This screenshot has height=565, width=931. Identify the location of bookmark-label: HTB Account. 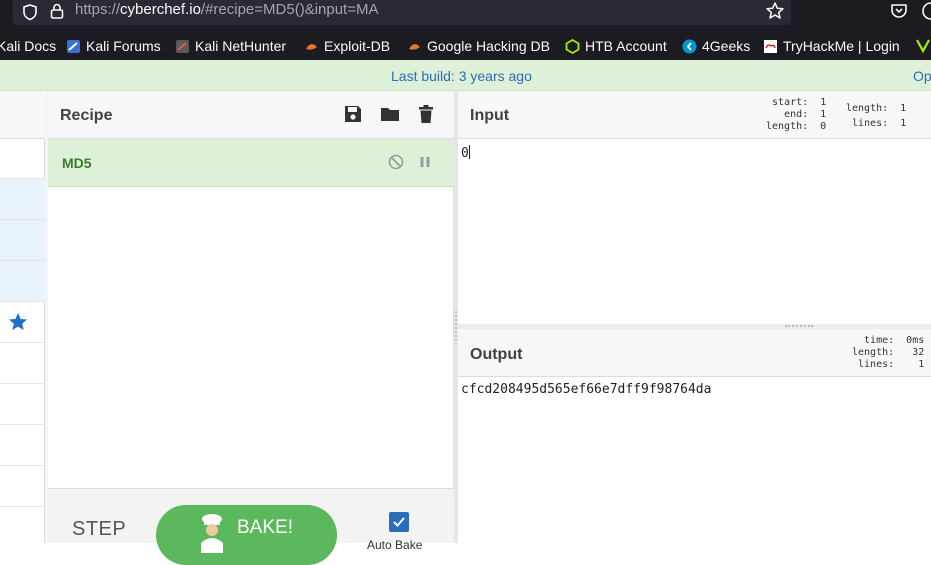
(626, 46).